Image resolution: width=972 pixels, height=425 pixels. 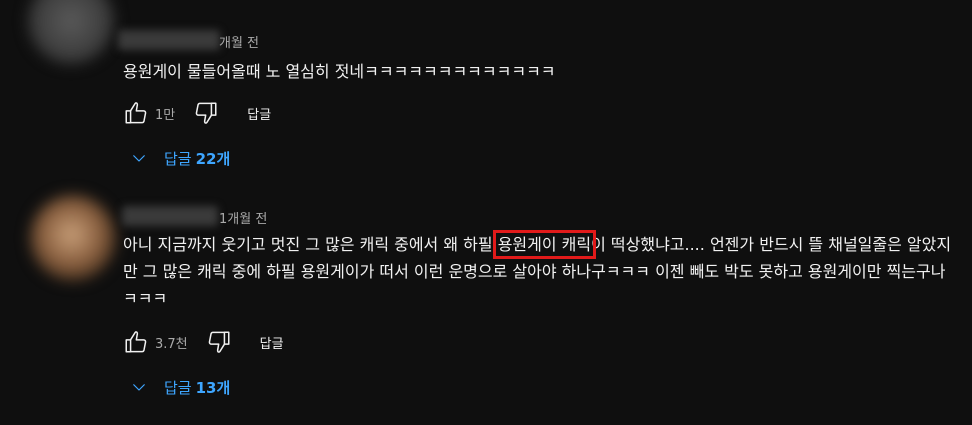 What do you see at coordinates (171, 344) in the screenshot?
I see `like-count: 3.7천` at bounding box center [171, 344].